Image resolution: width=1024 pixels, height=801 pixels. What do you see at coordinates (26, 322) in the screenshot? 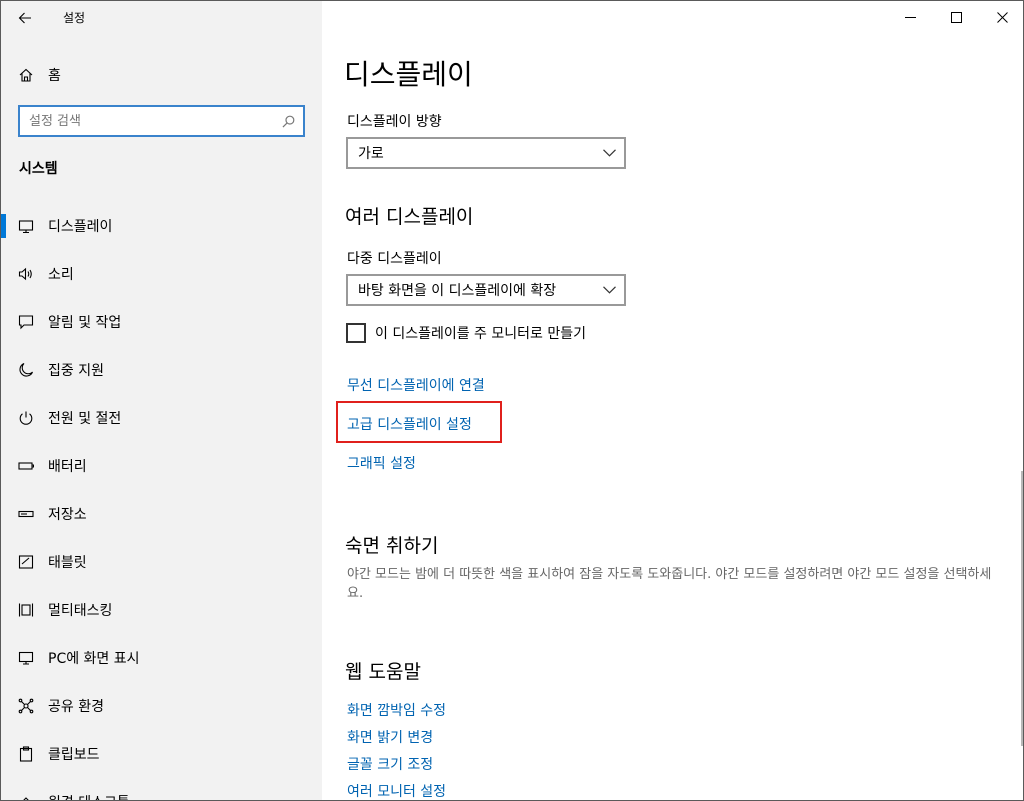
I see `notification-icon` at bounding box center [26, 322].